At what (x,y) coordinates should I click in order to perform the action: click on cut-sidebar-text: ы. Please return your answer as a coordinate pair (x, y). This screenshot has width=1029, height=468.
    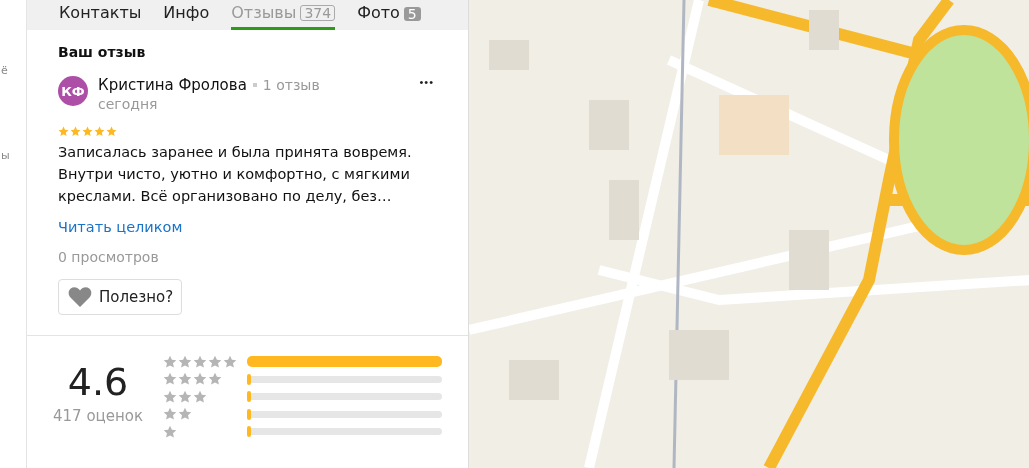
    Looking at the image, I should click on (5, 155).